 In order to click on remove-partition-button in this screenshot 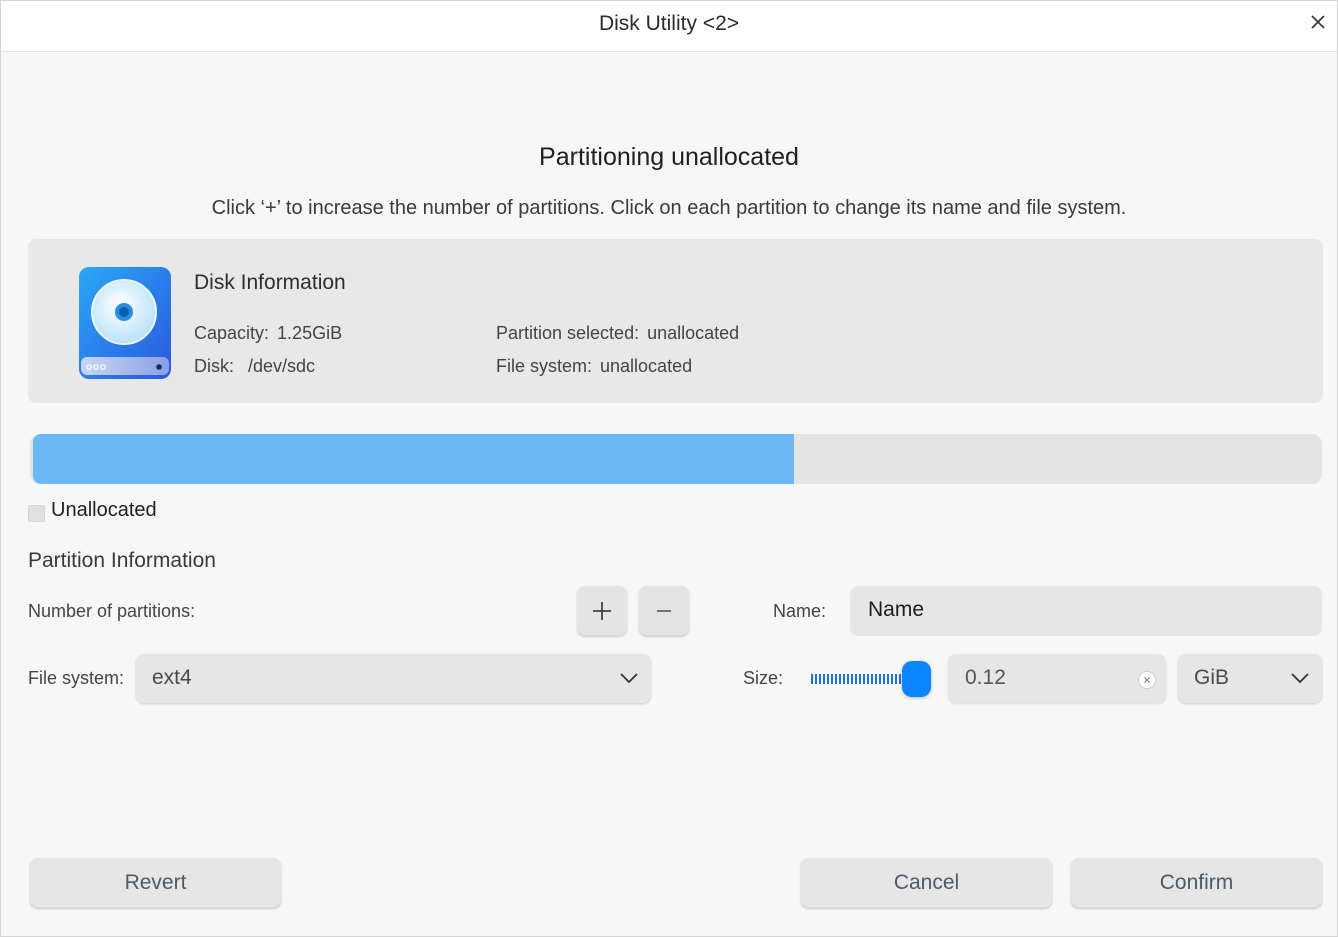, I will do `click(664, 611)`.